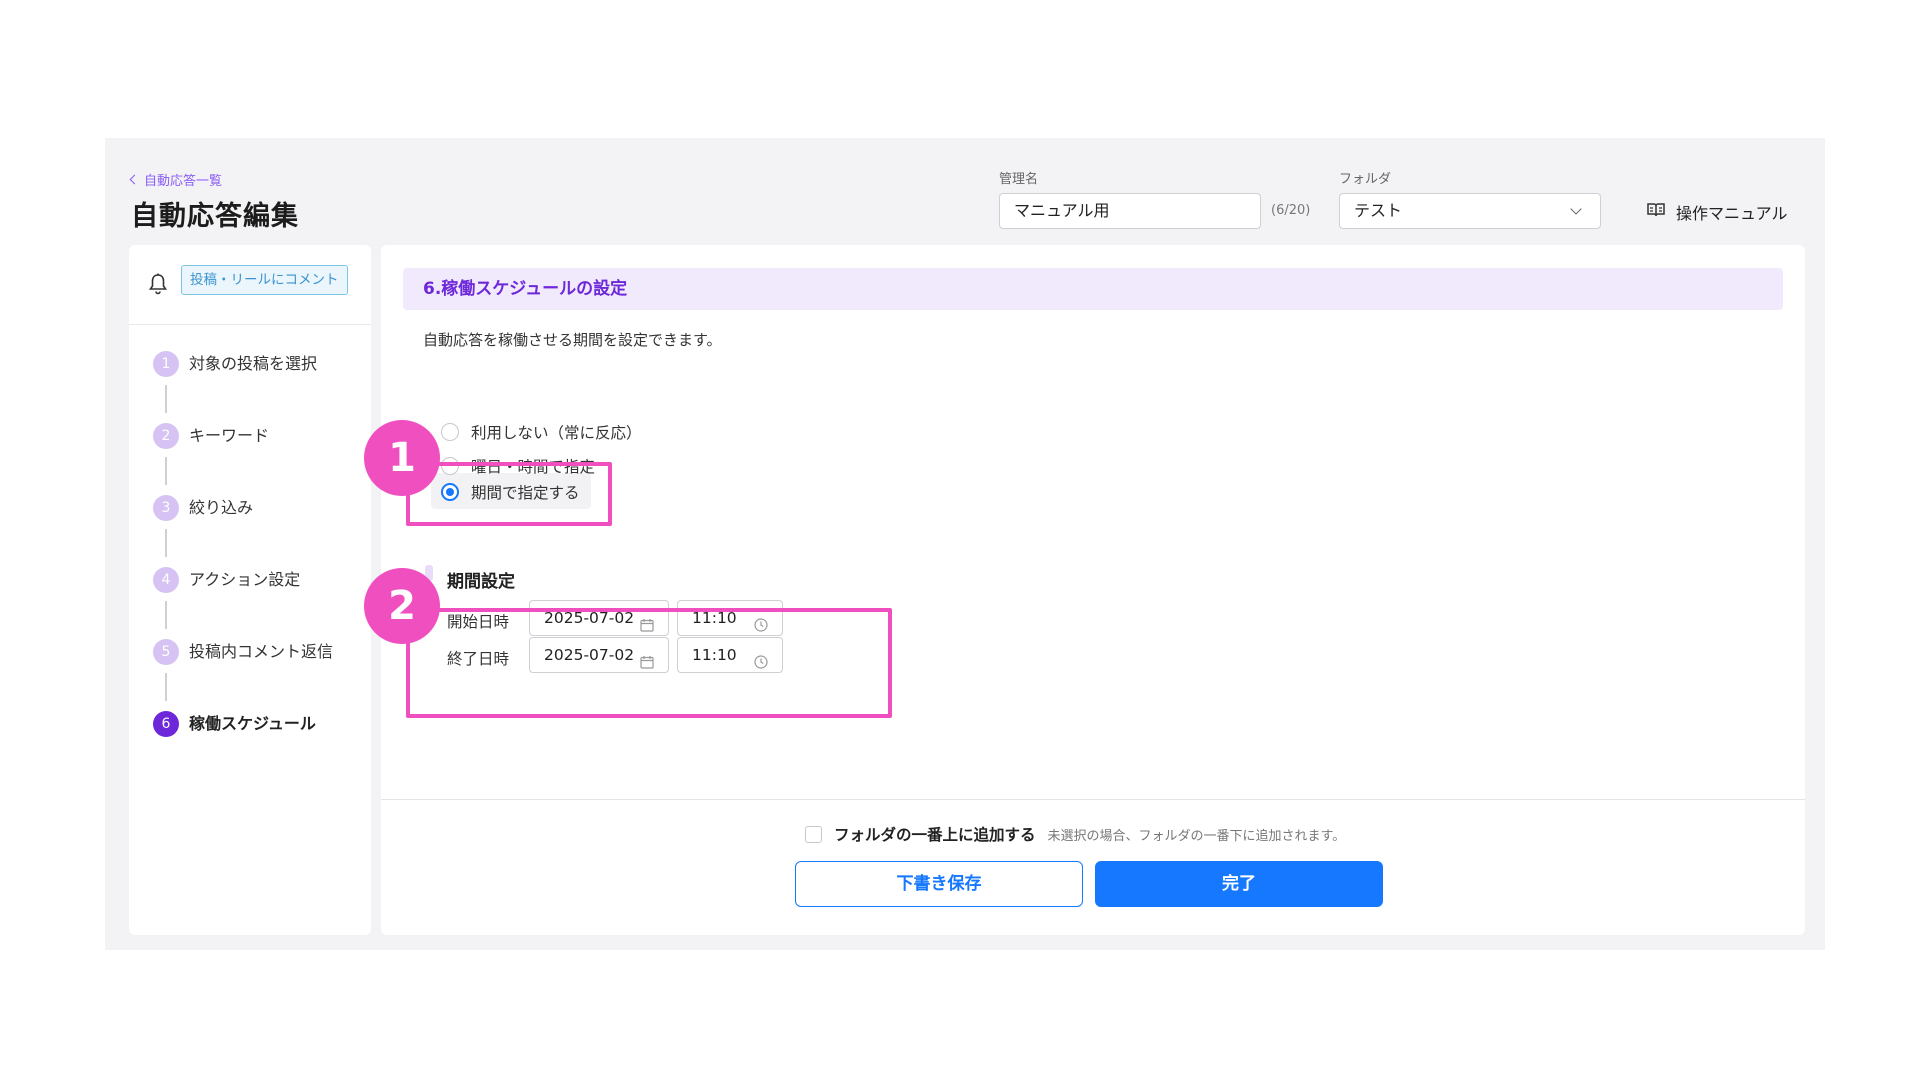 The width and height of the screenshot is (1920, 1080). Describe the element at coordinates (264, 280) in the screenshot. I see `trigger-badge: 投稿・リールにコメント` at that location.